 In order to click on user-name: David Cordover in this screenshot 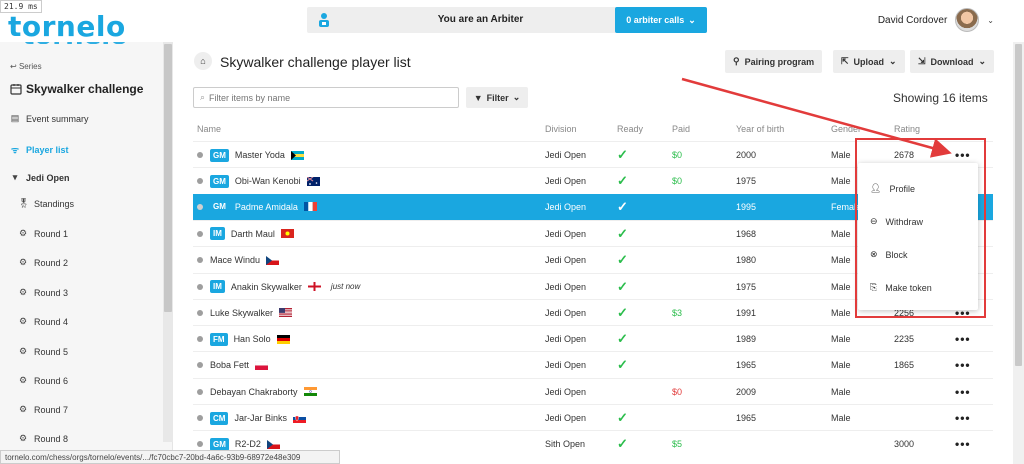, I will do `click(912, 20)`.